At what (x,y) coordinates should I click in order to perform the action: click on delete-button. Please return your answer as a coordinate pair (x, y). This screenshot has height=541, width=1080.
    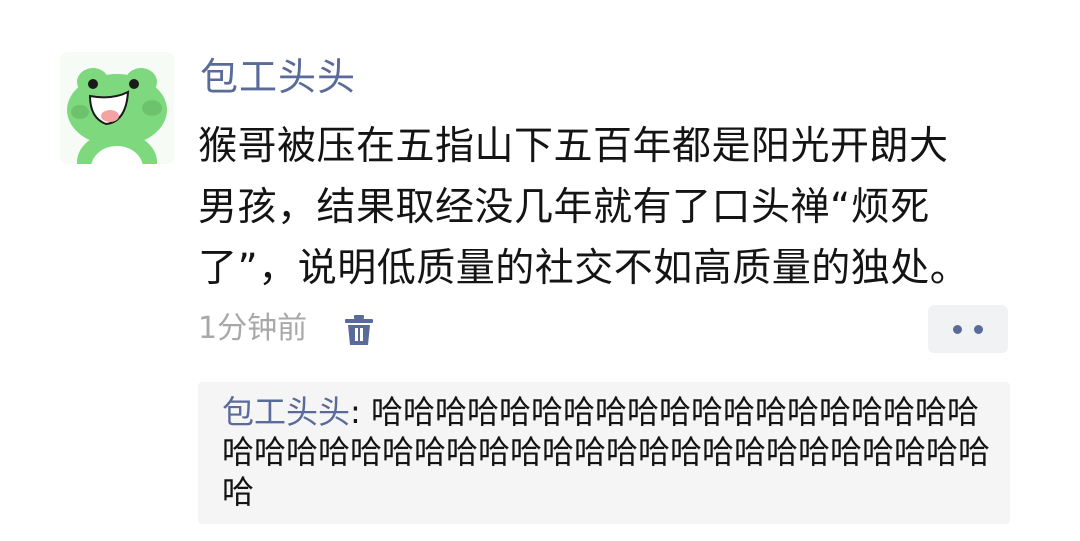
    Looking at the image, I should click on (359, 330).